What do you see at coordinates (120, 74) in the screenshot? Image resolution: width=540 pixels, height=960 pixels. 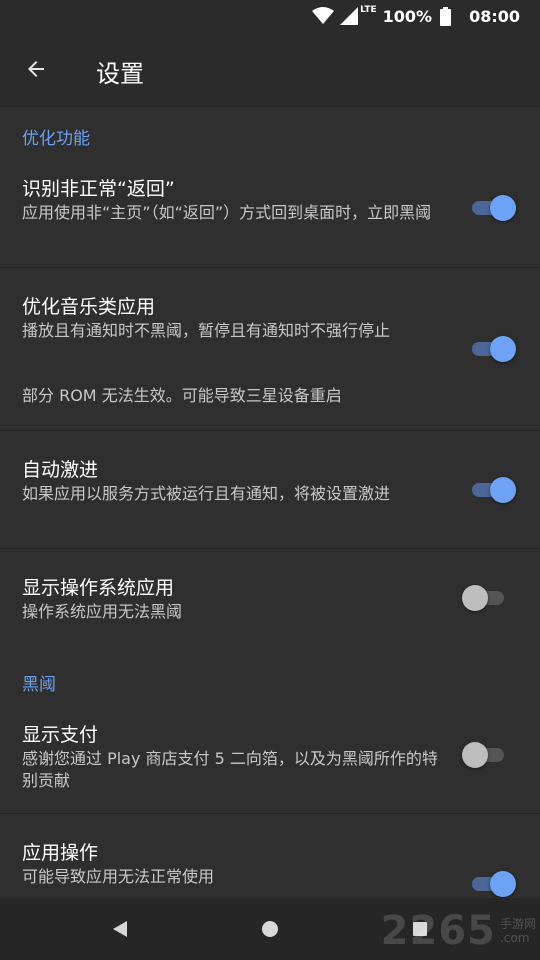 I see `page-title: 设置` at bounding box center [120, 74].